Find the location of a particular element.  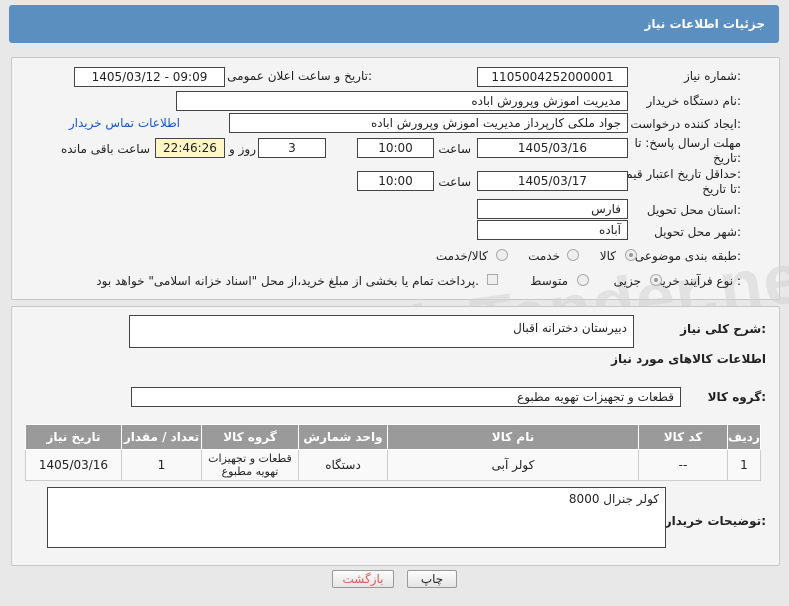

category-option-goods: کالا is located at coordinates (607, 256).